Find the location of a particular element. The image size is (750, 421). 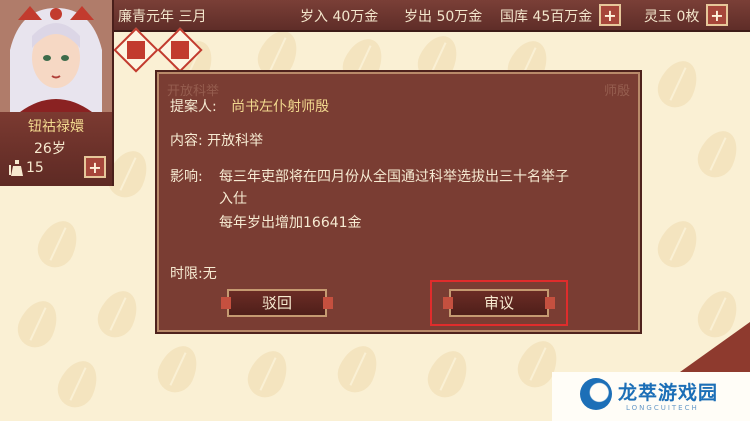

effect-text-line2: 入仕 is located at coordinates (233, 199).